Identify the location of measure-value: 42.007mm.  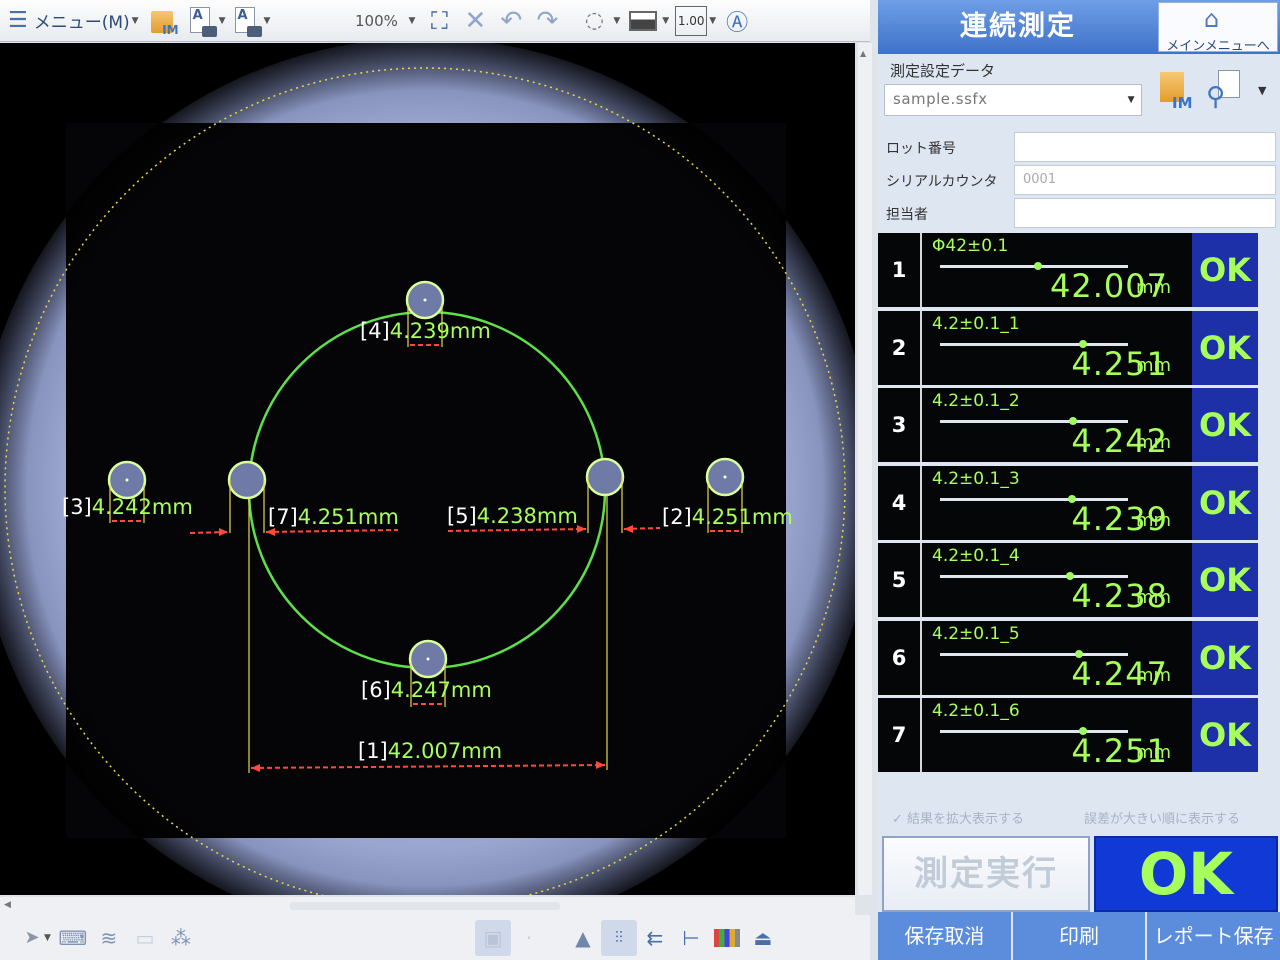
(445, 751).